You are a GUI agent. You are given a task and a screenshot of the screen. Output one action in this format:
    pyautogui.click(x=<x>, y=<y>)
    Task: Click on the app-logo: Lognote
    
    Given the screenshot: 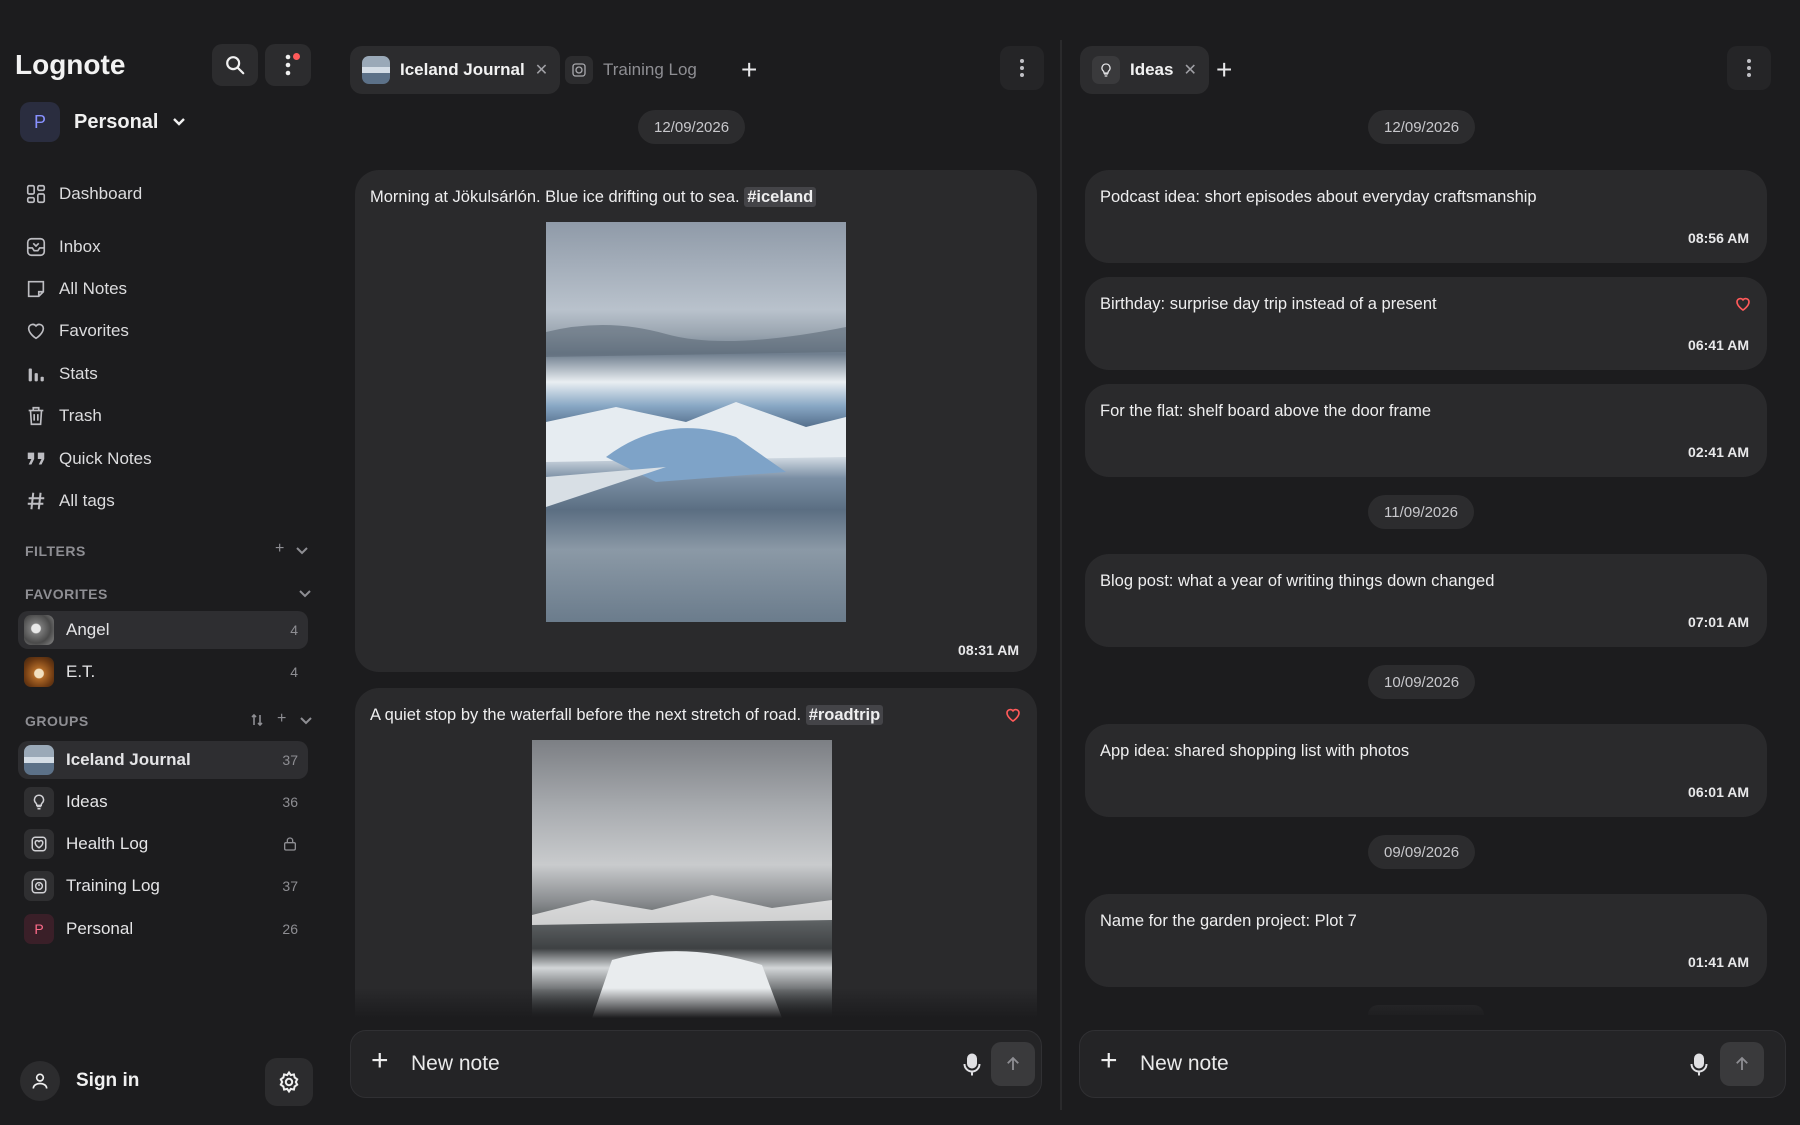 What is the action you would take?
    pyautogui.click(x=70, y=64)
    